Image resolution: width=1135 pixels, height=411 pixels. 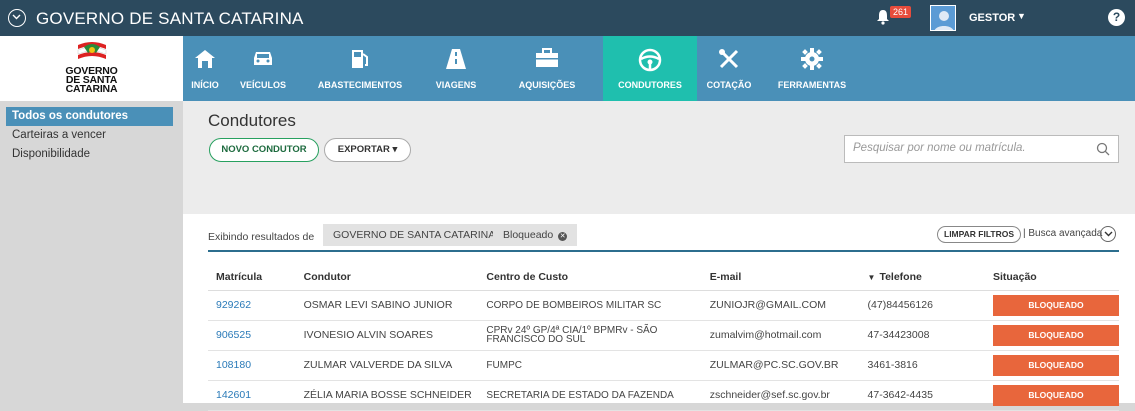 What do you see at coordinates (535, 235) in the screenshot?
I see `filter-chip-status: Bloqueado ✕` at bounding box center [535, 235].